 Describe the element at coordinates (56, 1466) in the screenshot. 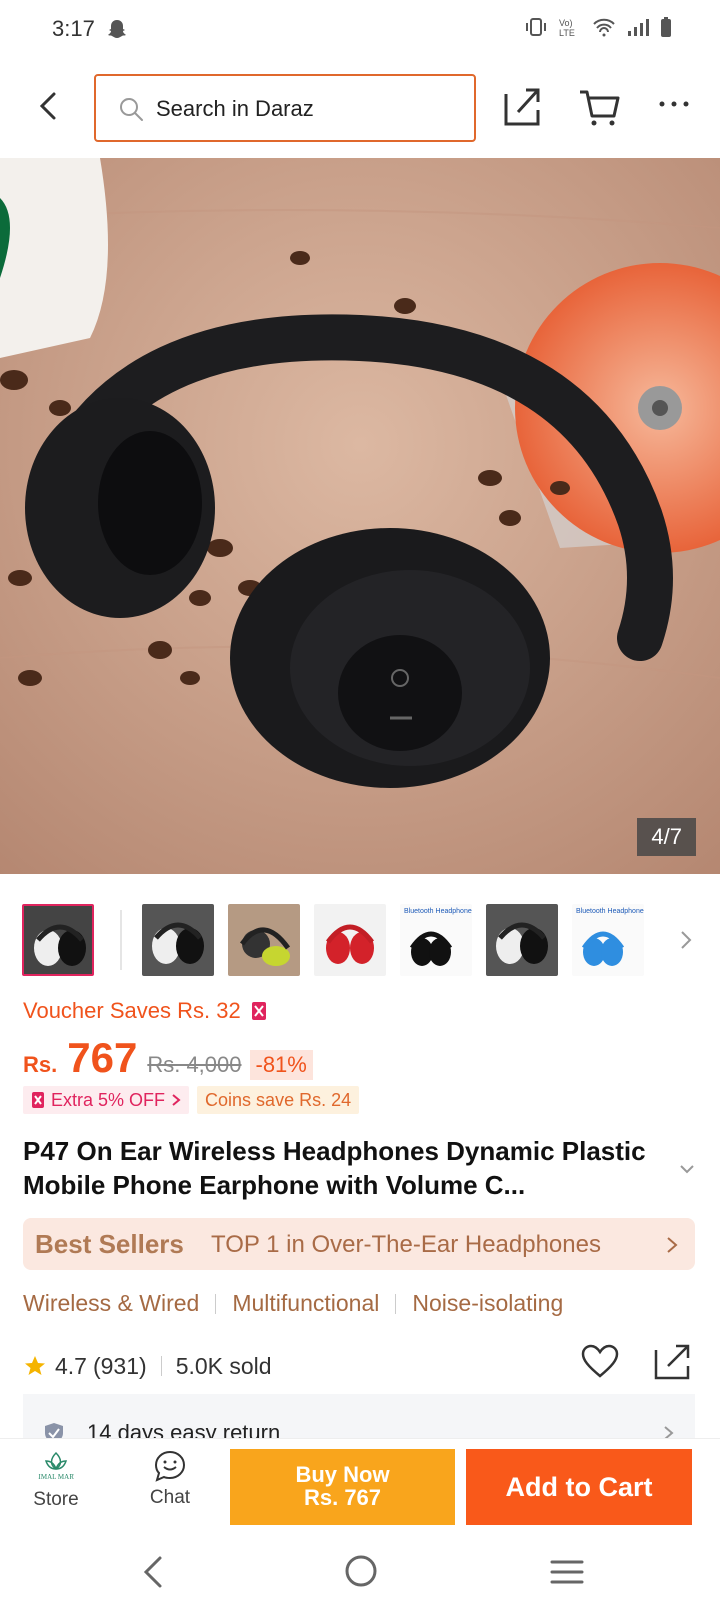

I see `store-logo-icon: ZIMAL MART` at that location.